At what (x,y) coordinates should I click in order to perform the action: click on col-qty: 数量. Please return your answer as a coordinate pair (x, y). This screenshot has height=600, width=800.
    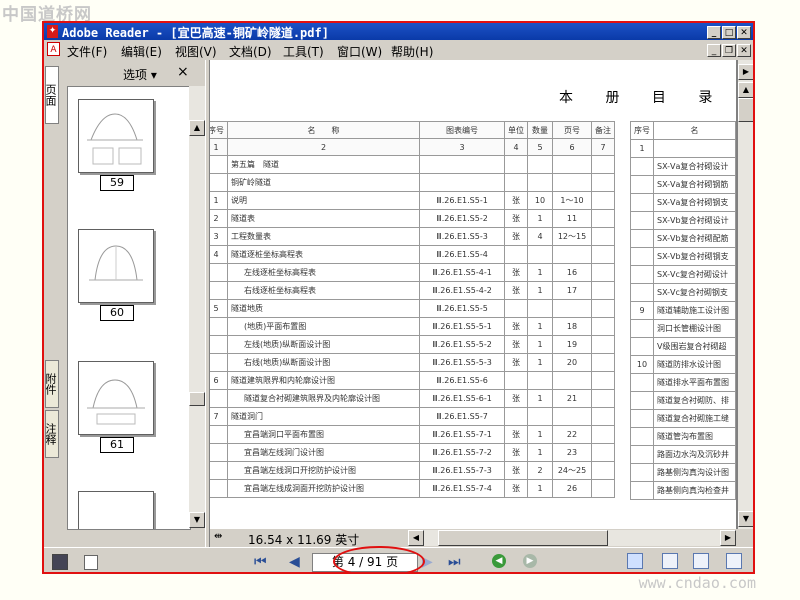
    Looking at the image, I should click on (540, 130).